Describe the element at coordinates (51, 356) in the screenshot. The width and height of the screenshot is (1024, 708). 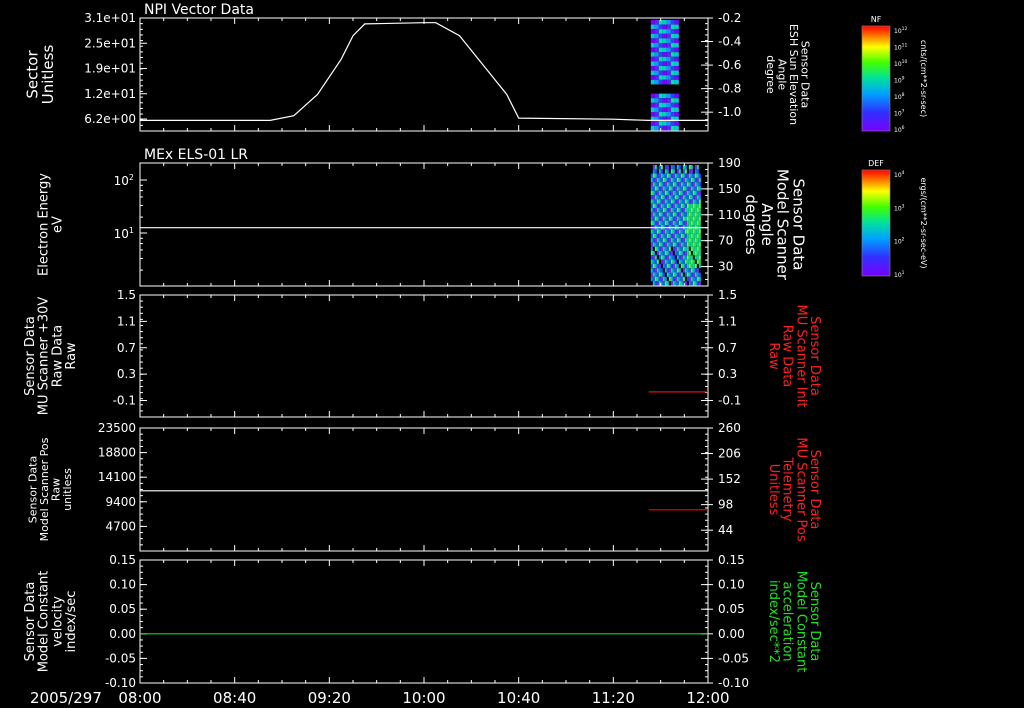
I see `left-axis-label: Sensor DataMU Scanner +30VRaw DataRaw` at that location.